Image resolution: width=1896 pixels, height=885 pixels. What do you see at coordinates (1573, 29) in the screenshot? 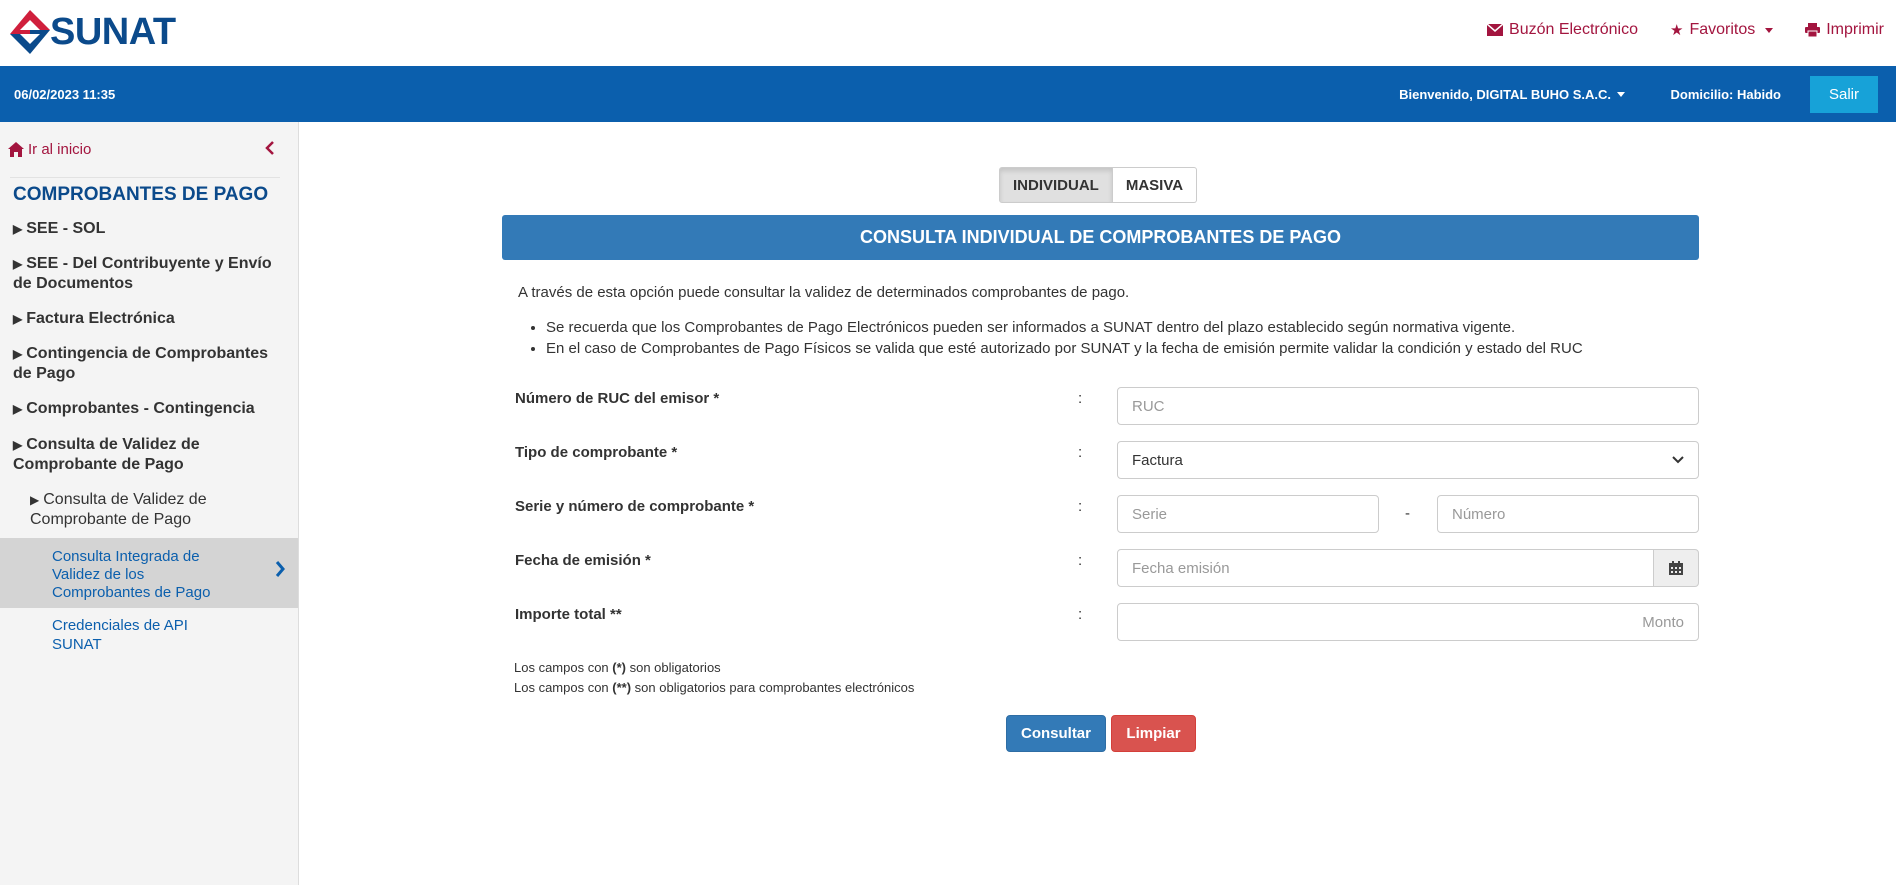
I see `mailbox-label: Buzón Electrónico` at bounding box center [1573, 29].